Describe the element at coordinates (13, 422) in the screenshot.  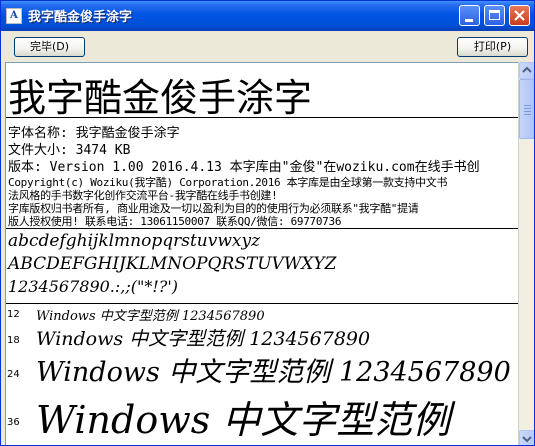
I see `size-label: 36` at that location.